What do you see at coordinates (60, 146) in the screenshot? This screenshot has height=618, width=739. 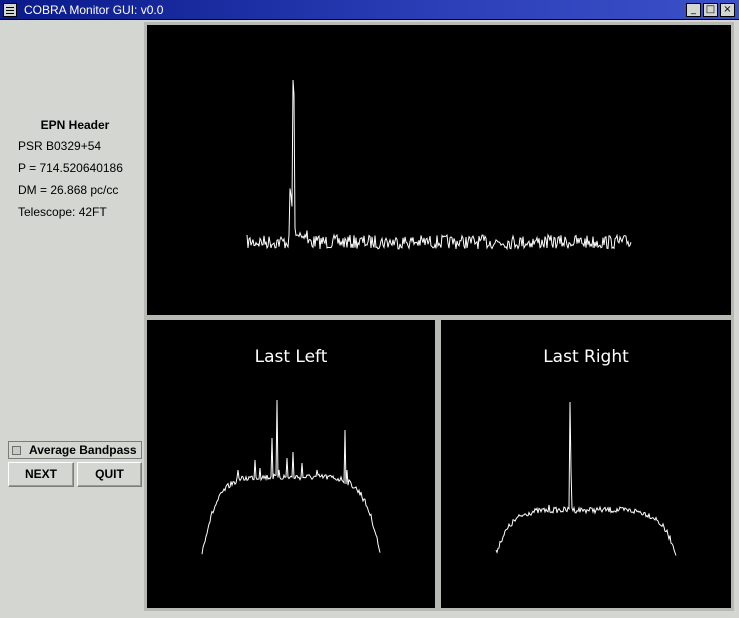 I see `psr-name: PSR B0329+54` at bounding box center [60, 146].